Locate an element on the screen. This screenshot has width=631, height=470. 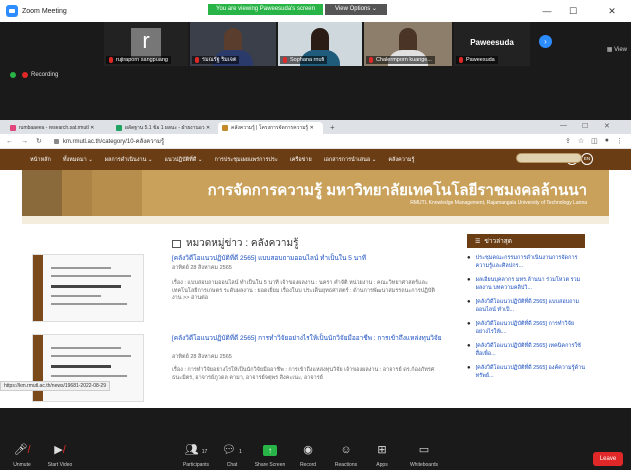
nav-item-knowledge: คลังความรู้ is located at coordinates (401, 160).